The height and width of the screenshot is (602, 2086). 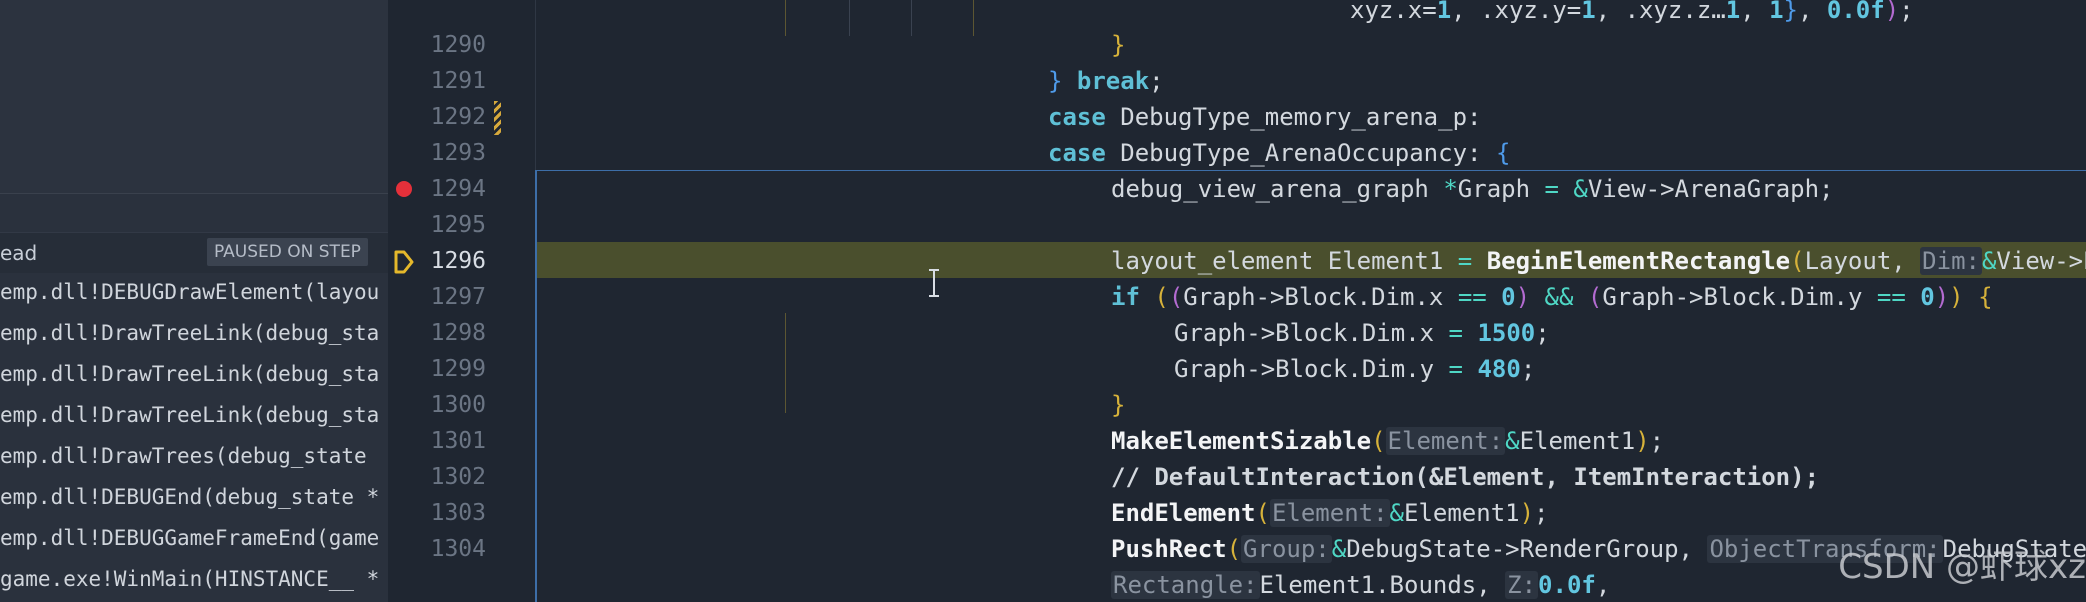 I want to click on line-number: 1295, so click(x=458, y=225).